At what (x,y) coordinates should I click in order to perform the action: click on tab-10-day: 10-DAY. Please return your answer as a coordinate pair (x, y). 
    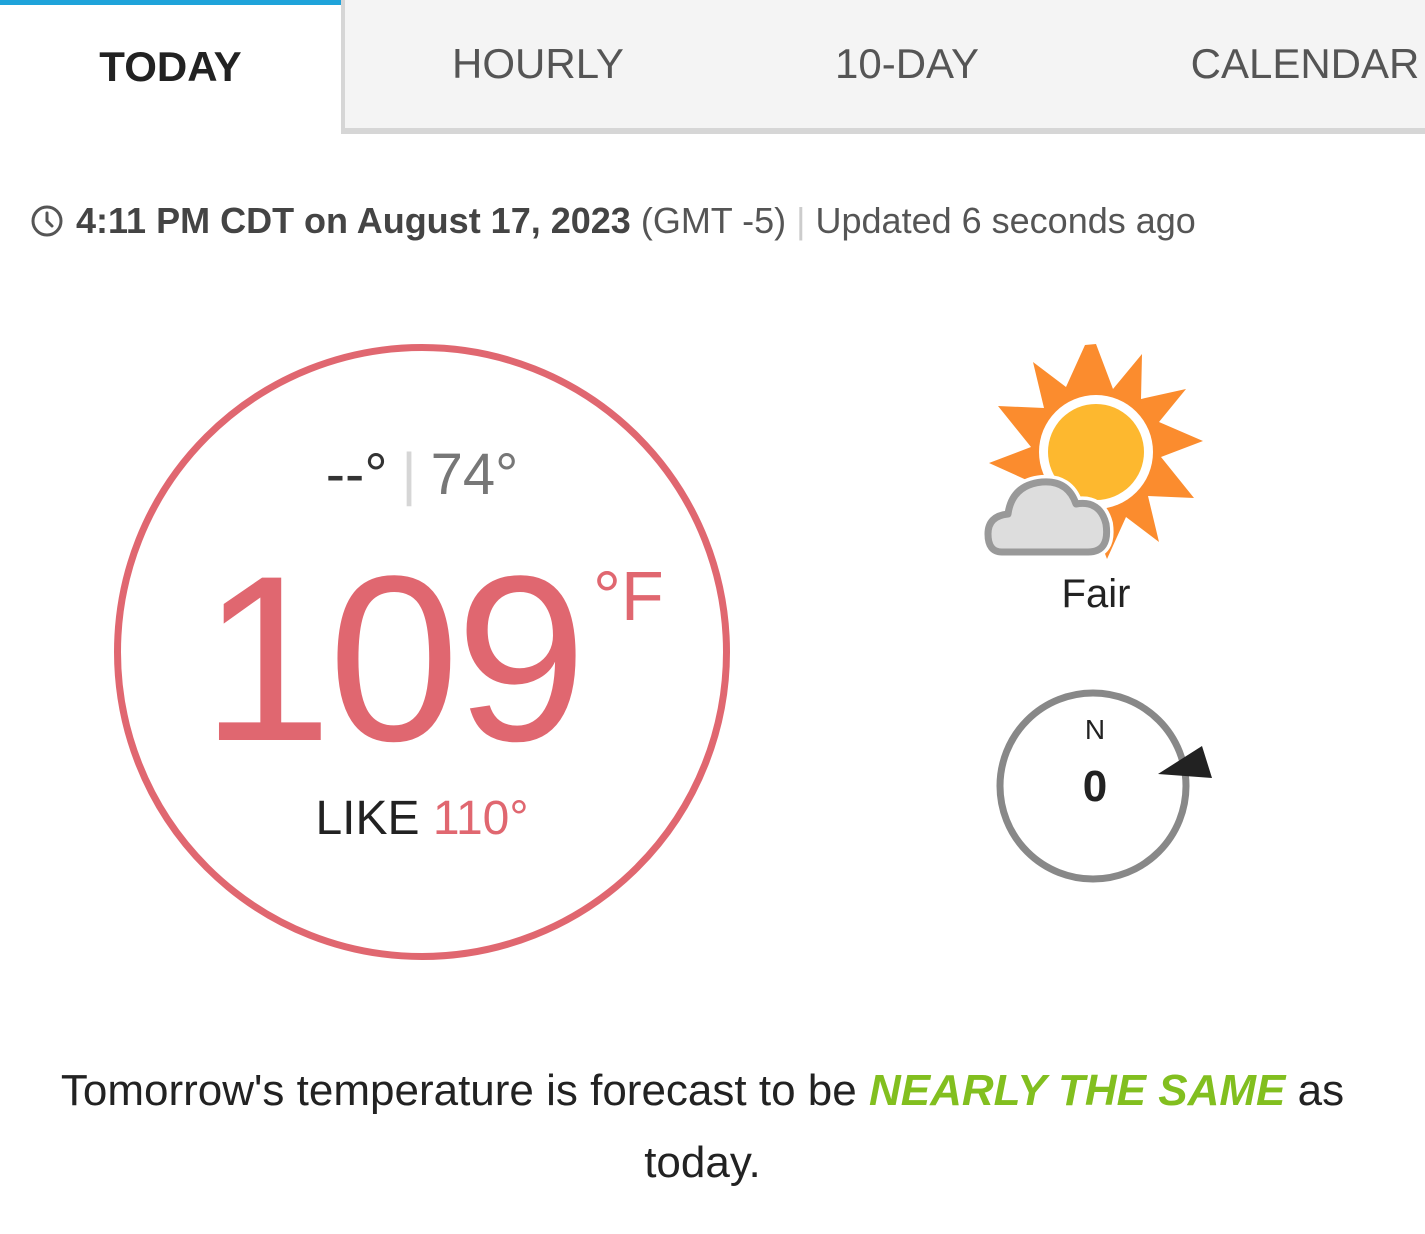
    Looking at the image, I should click on (907, 64).